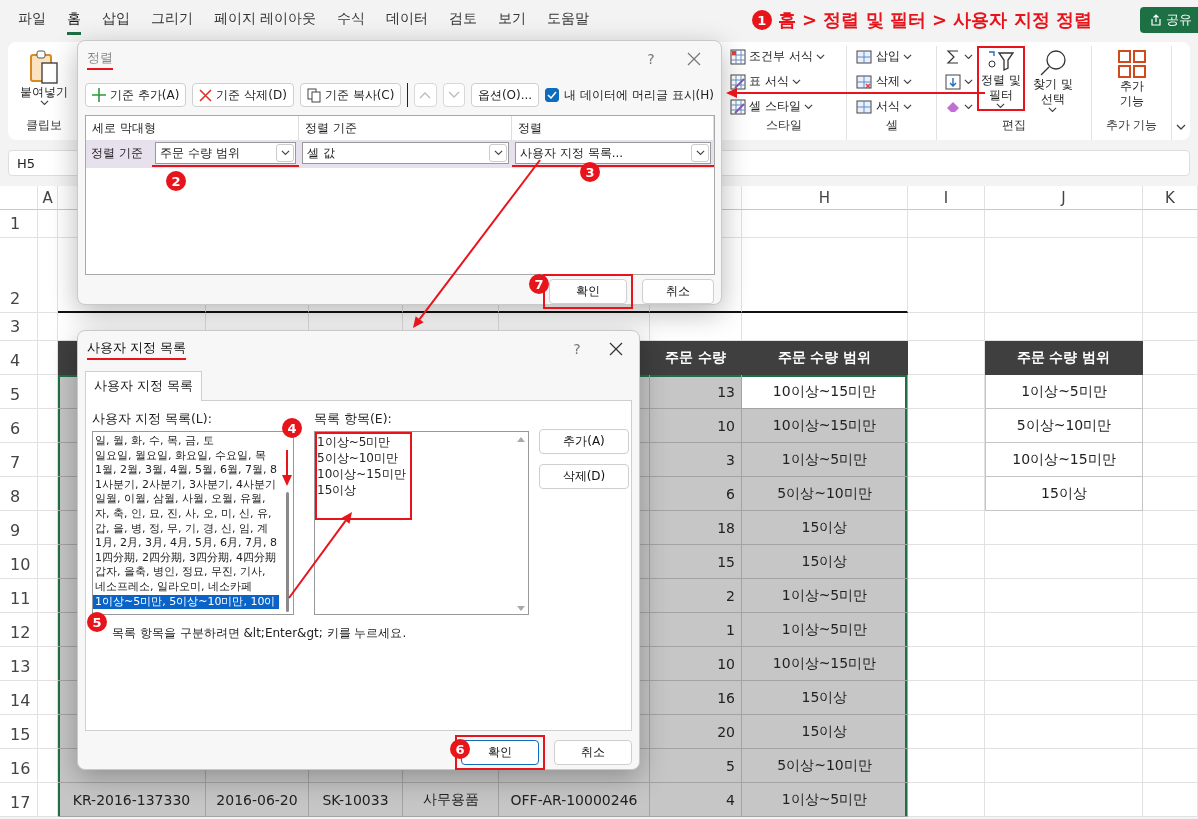 The height and width of the screenshot is (819, 1198). What do you see at coordinates (186, 441) in the screenshot?
I see `list-item: 일, 월, 화, 수, 목, 금, 토` at bounding box center [186, 441].